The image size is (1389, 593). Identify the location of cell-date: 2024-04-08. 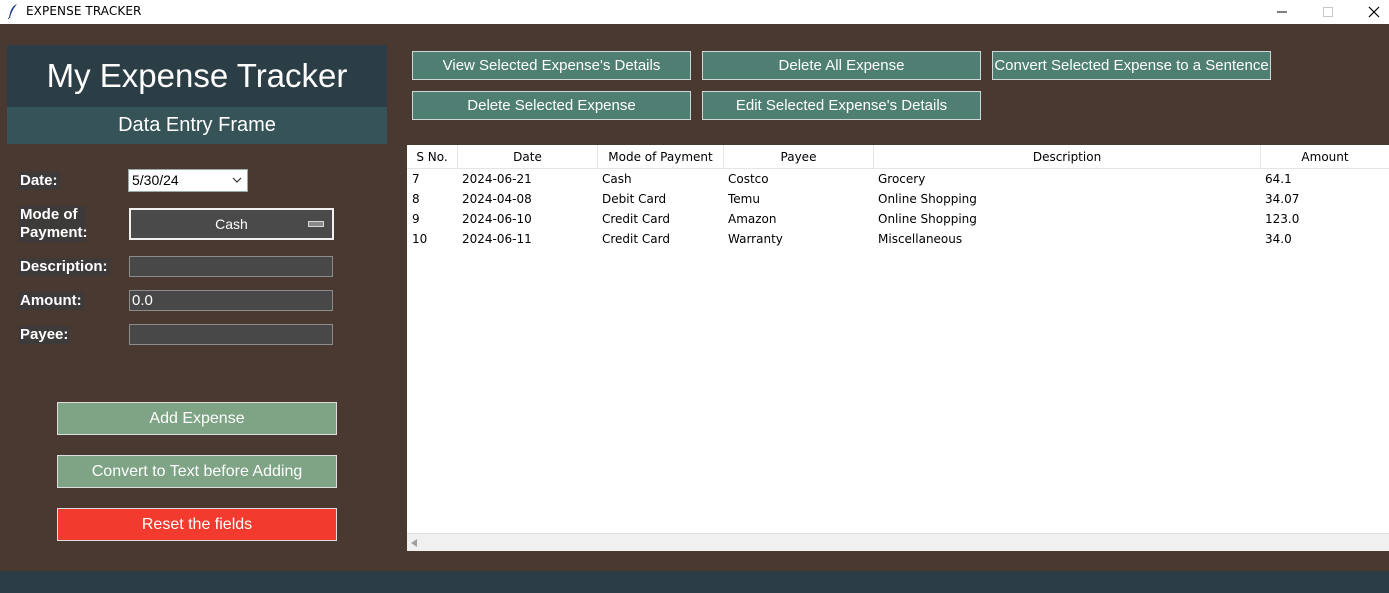
(497, 199).